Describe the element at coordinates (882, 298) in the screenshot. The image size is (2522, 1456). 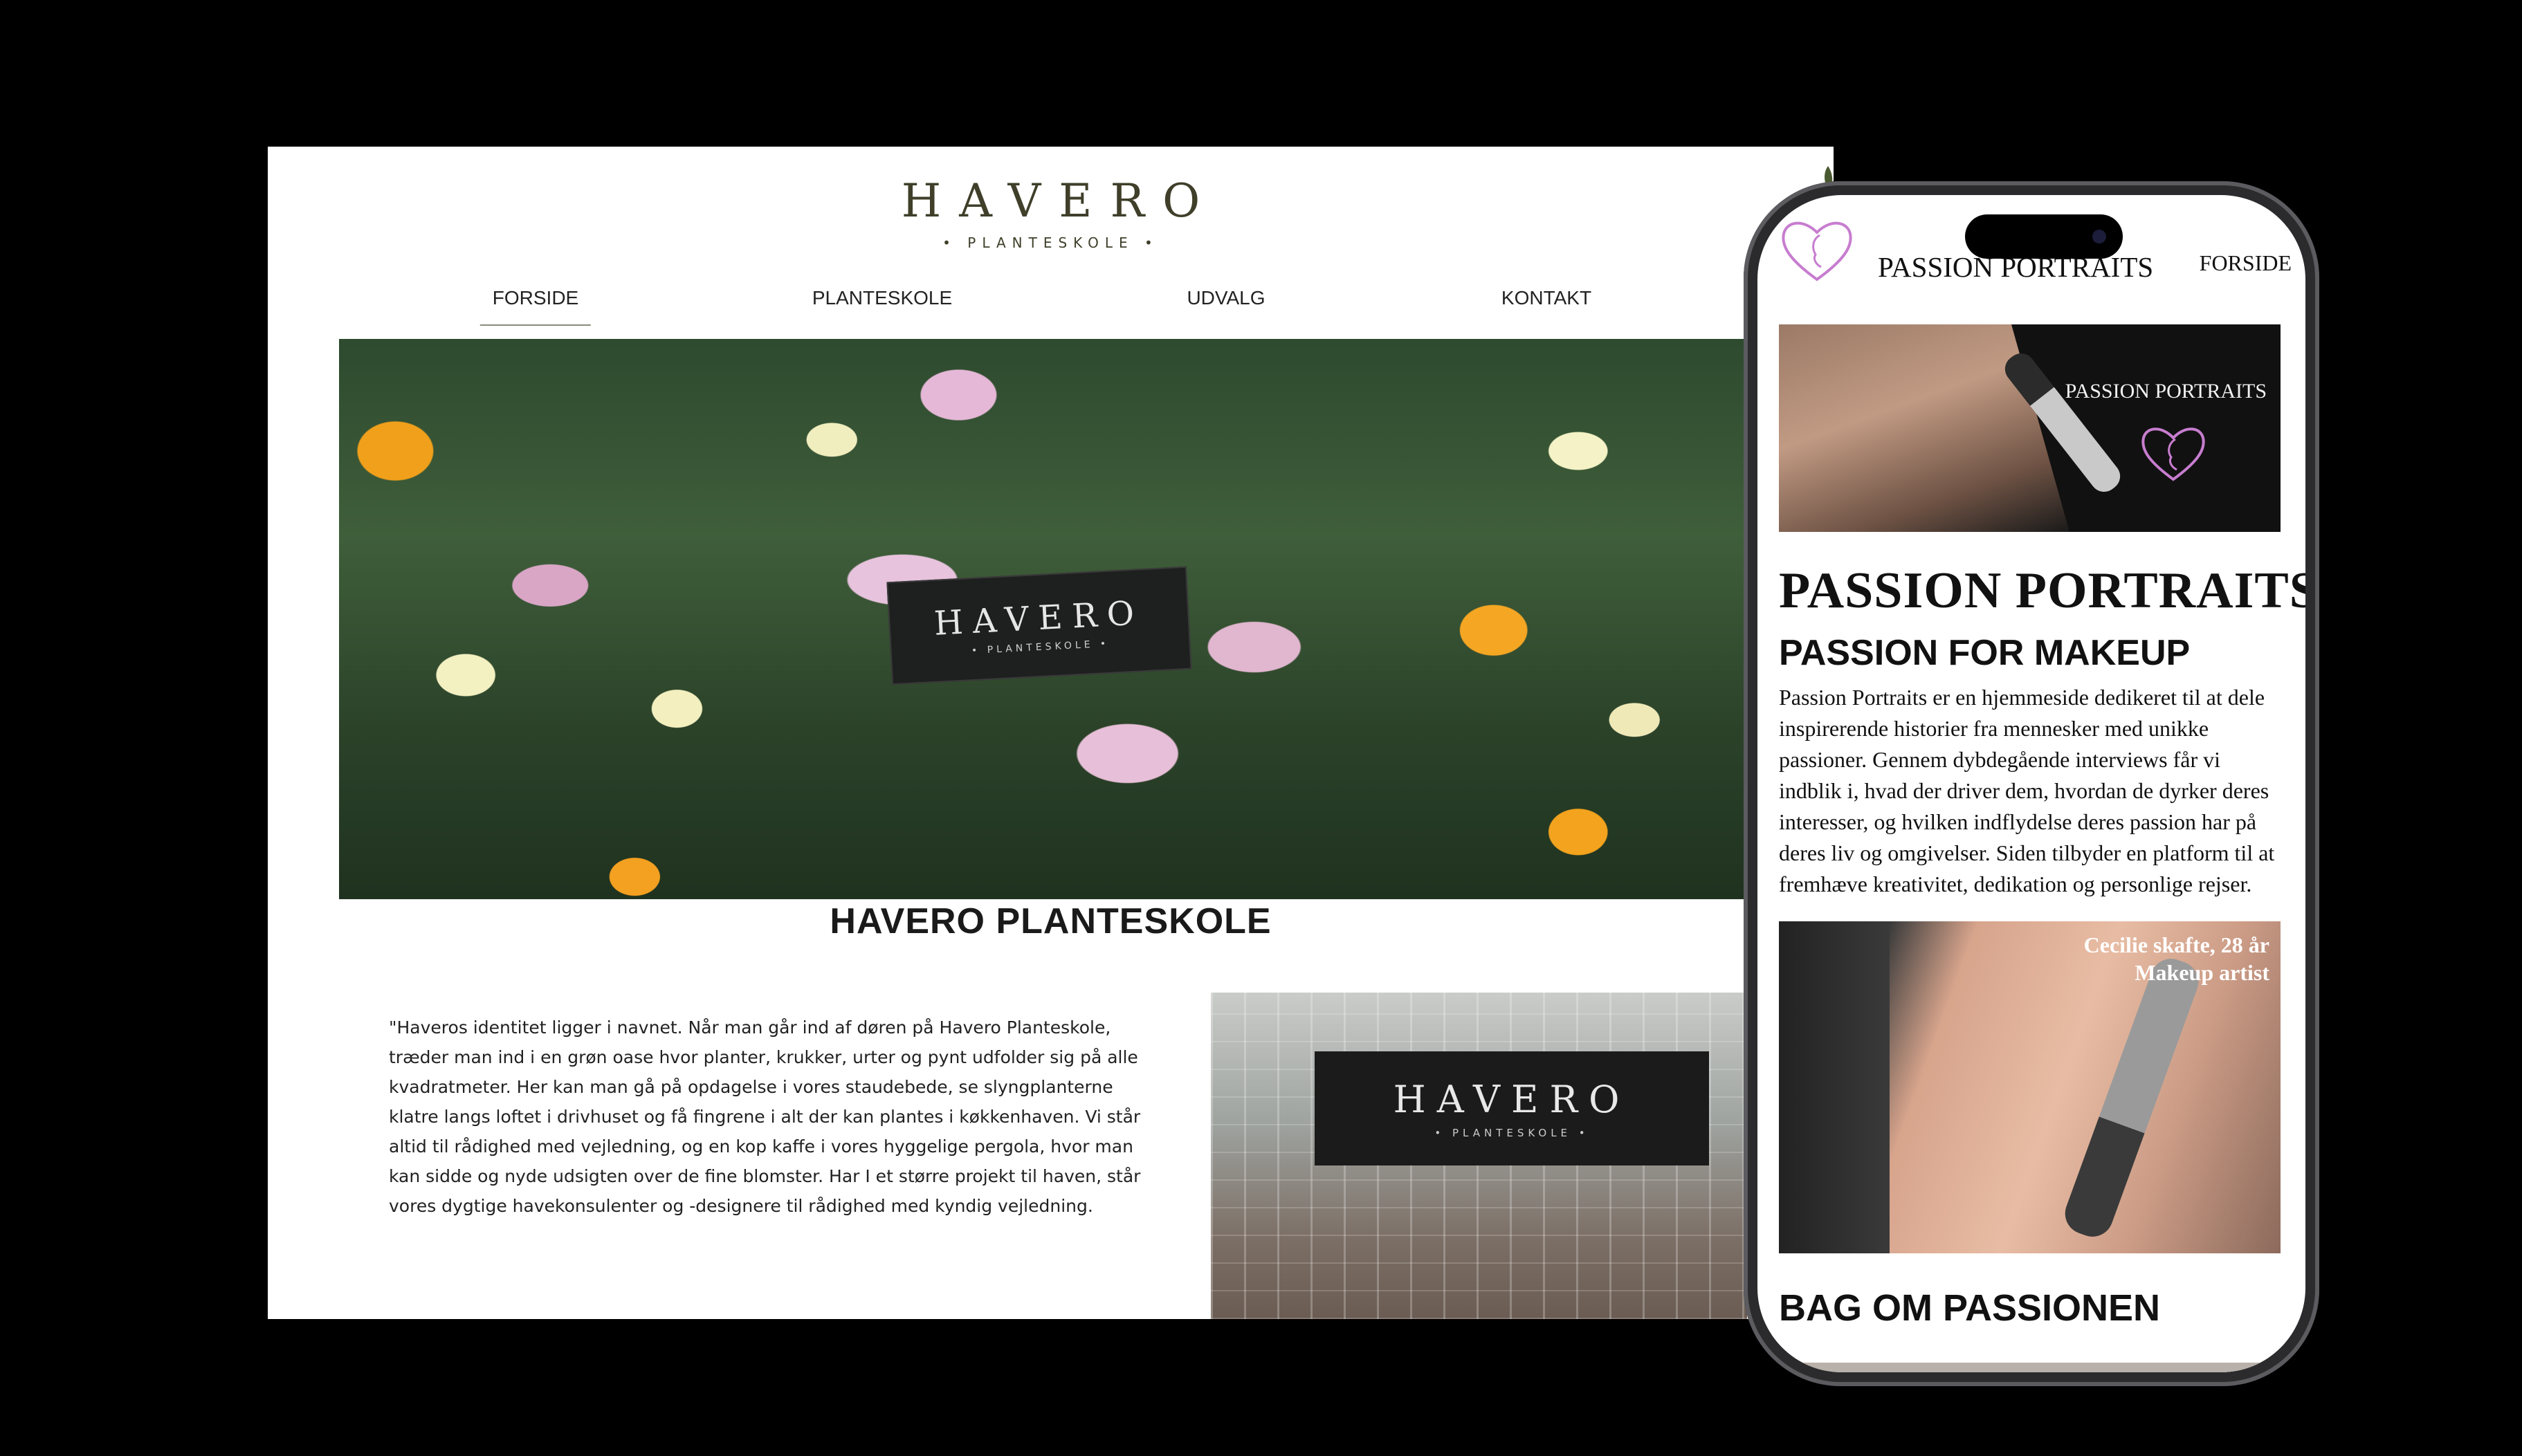
I see `nav-item-planteskole: PLANTESKOLE` at that location.